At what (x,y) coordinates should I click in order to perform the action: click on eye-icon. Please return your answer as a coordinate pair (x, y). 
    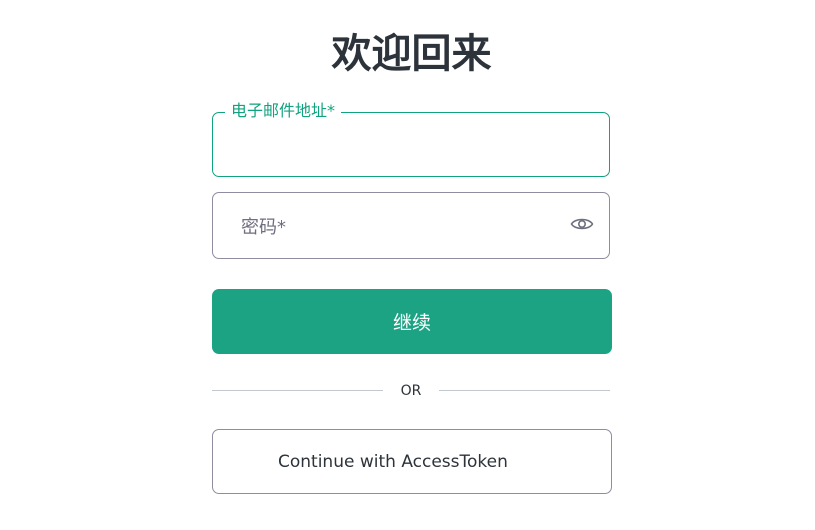
    Looking at the image, I should click on (582, 226).